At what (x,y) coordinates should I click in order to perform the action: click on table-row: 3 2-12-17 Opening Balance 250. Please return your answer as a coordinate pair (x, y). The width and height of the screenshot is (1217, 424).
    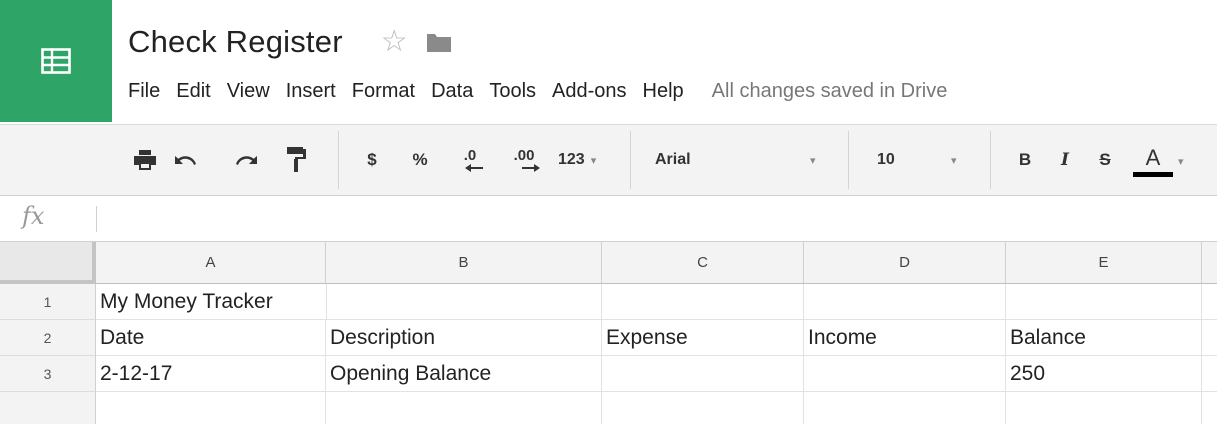
    Looking at the image, I should click on (608, 374).